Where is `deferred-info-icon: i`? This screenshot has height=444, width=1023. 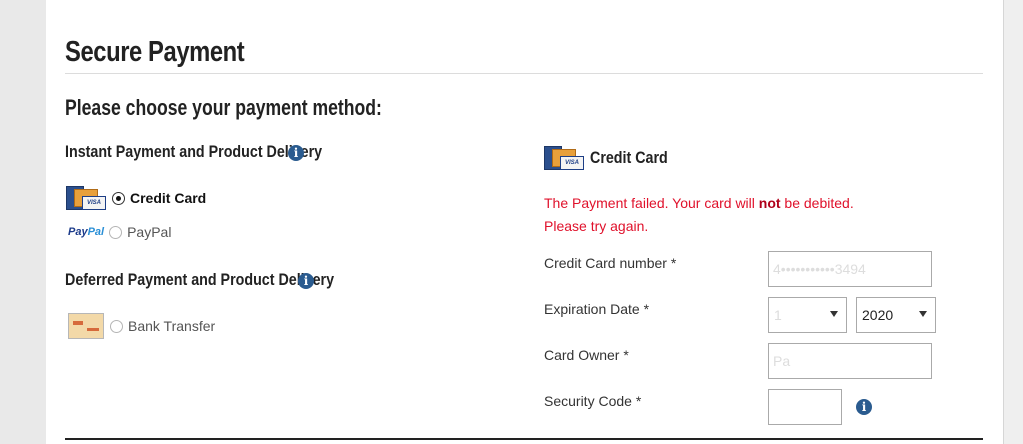 deferred-info-icon: i is located at coordinates (306, 281).